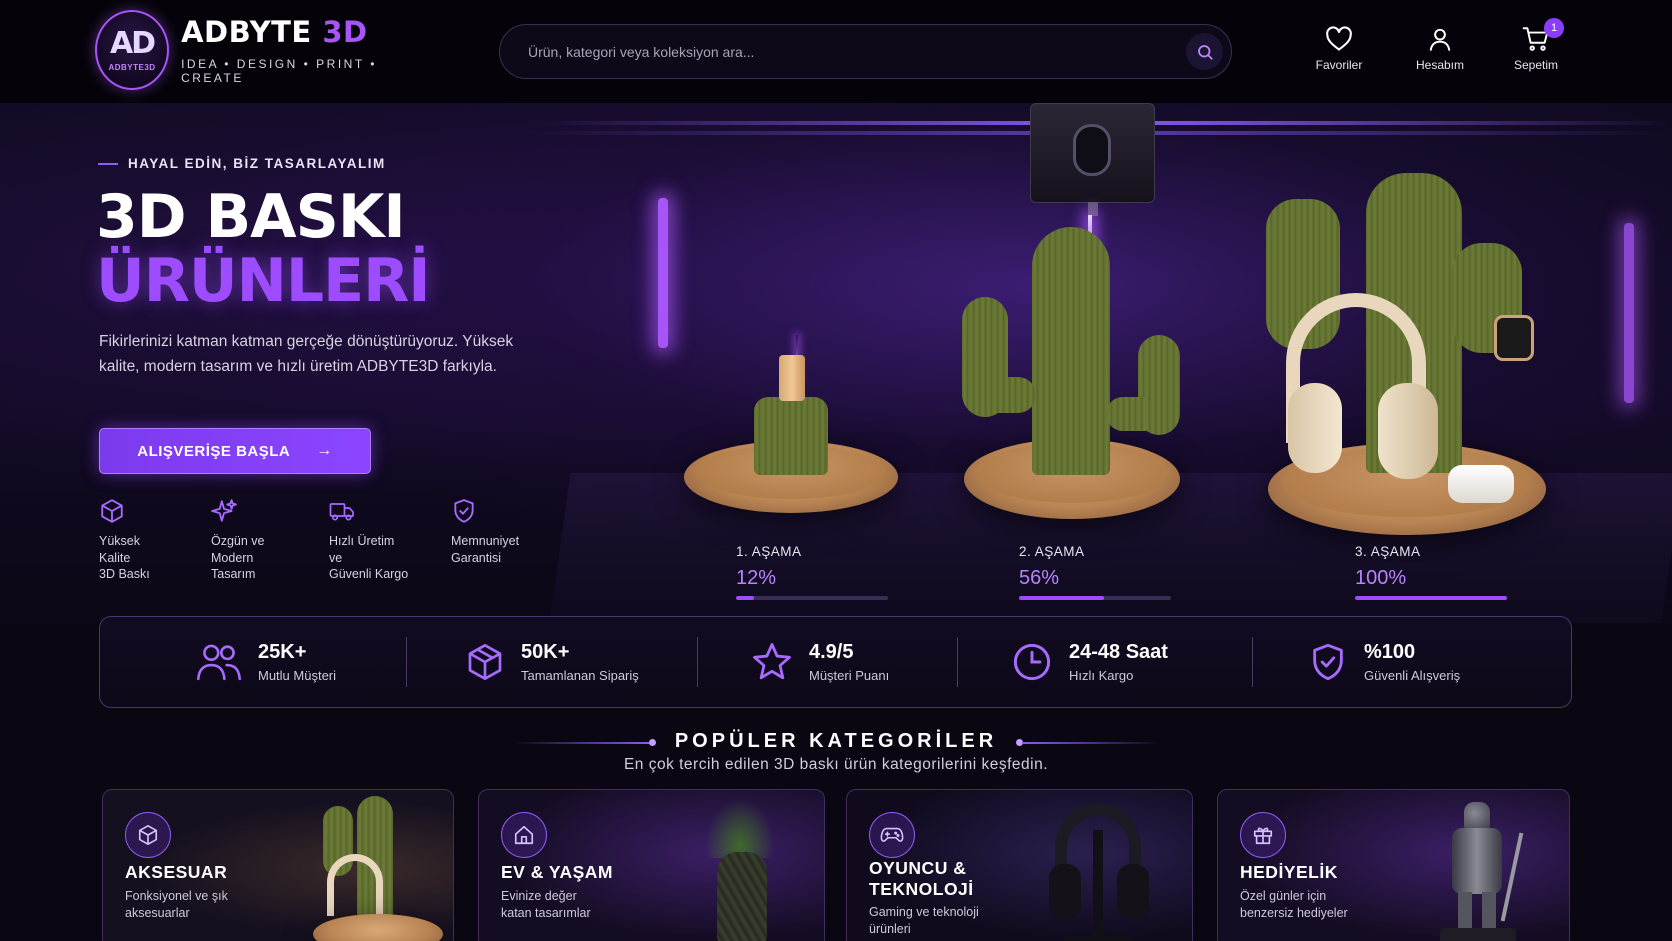  What do you see at coordinates (266, 540) in the screenshot?
I see `feature-design: Özgün ve Modern Tasarım` at bounding box center [266, 540].